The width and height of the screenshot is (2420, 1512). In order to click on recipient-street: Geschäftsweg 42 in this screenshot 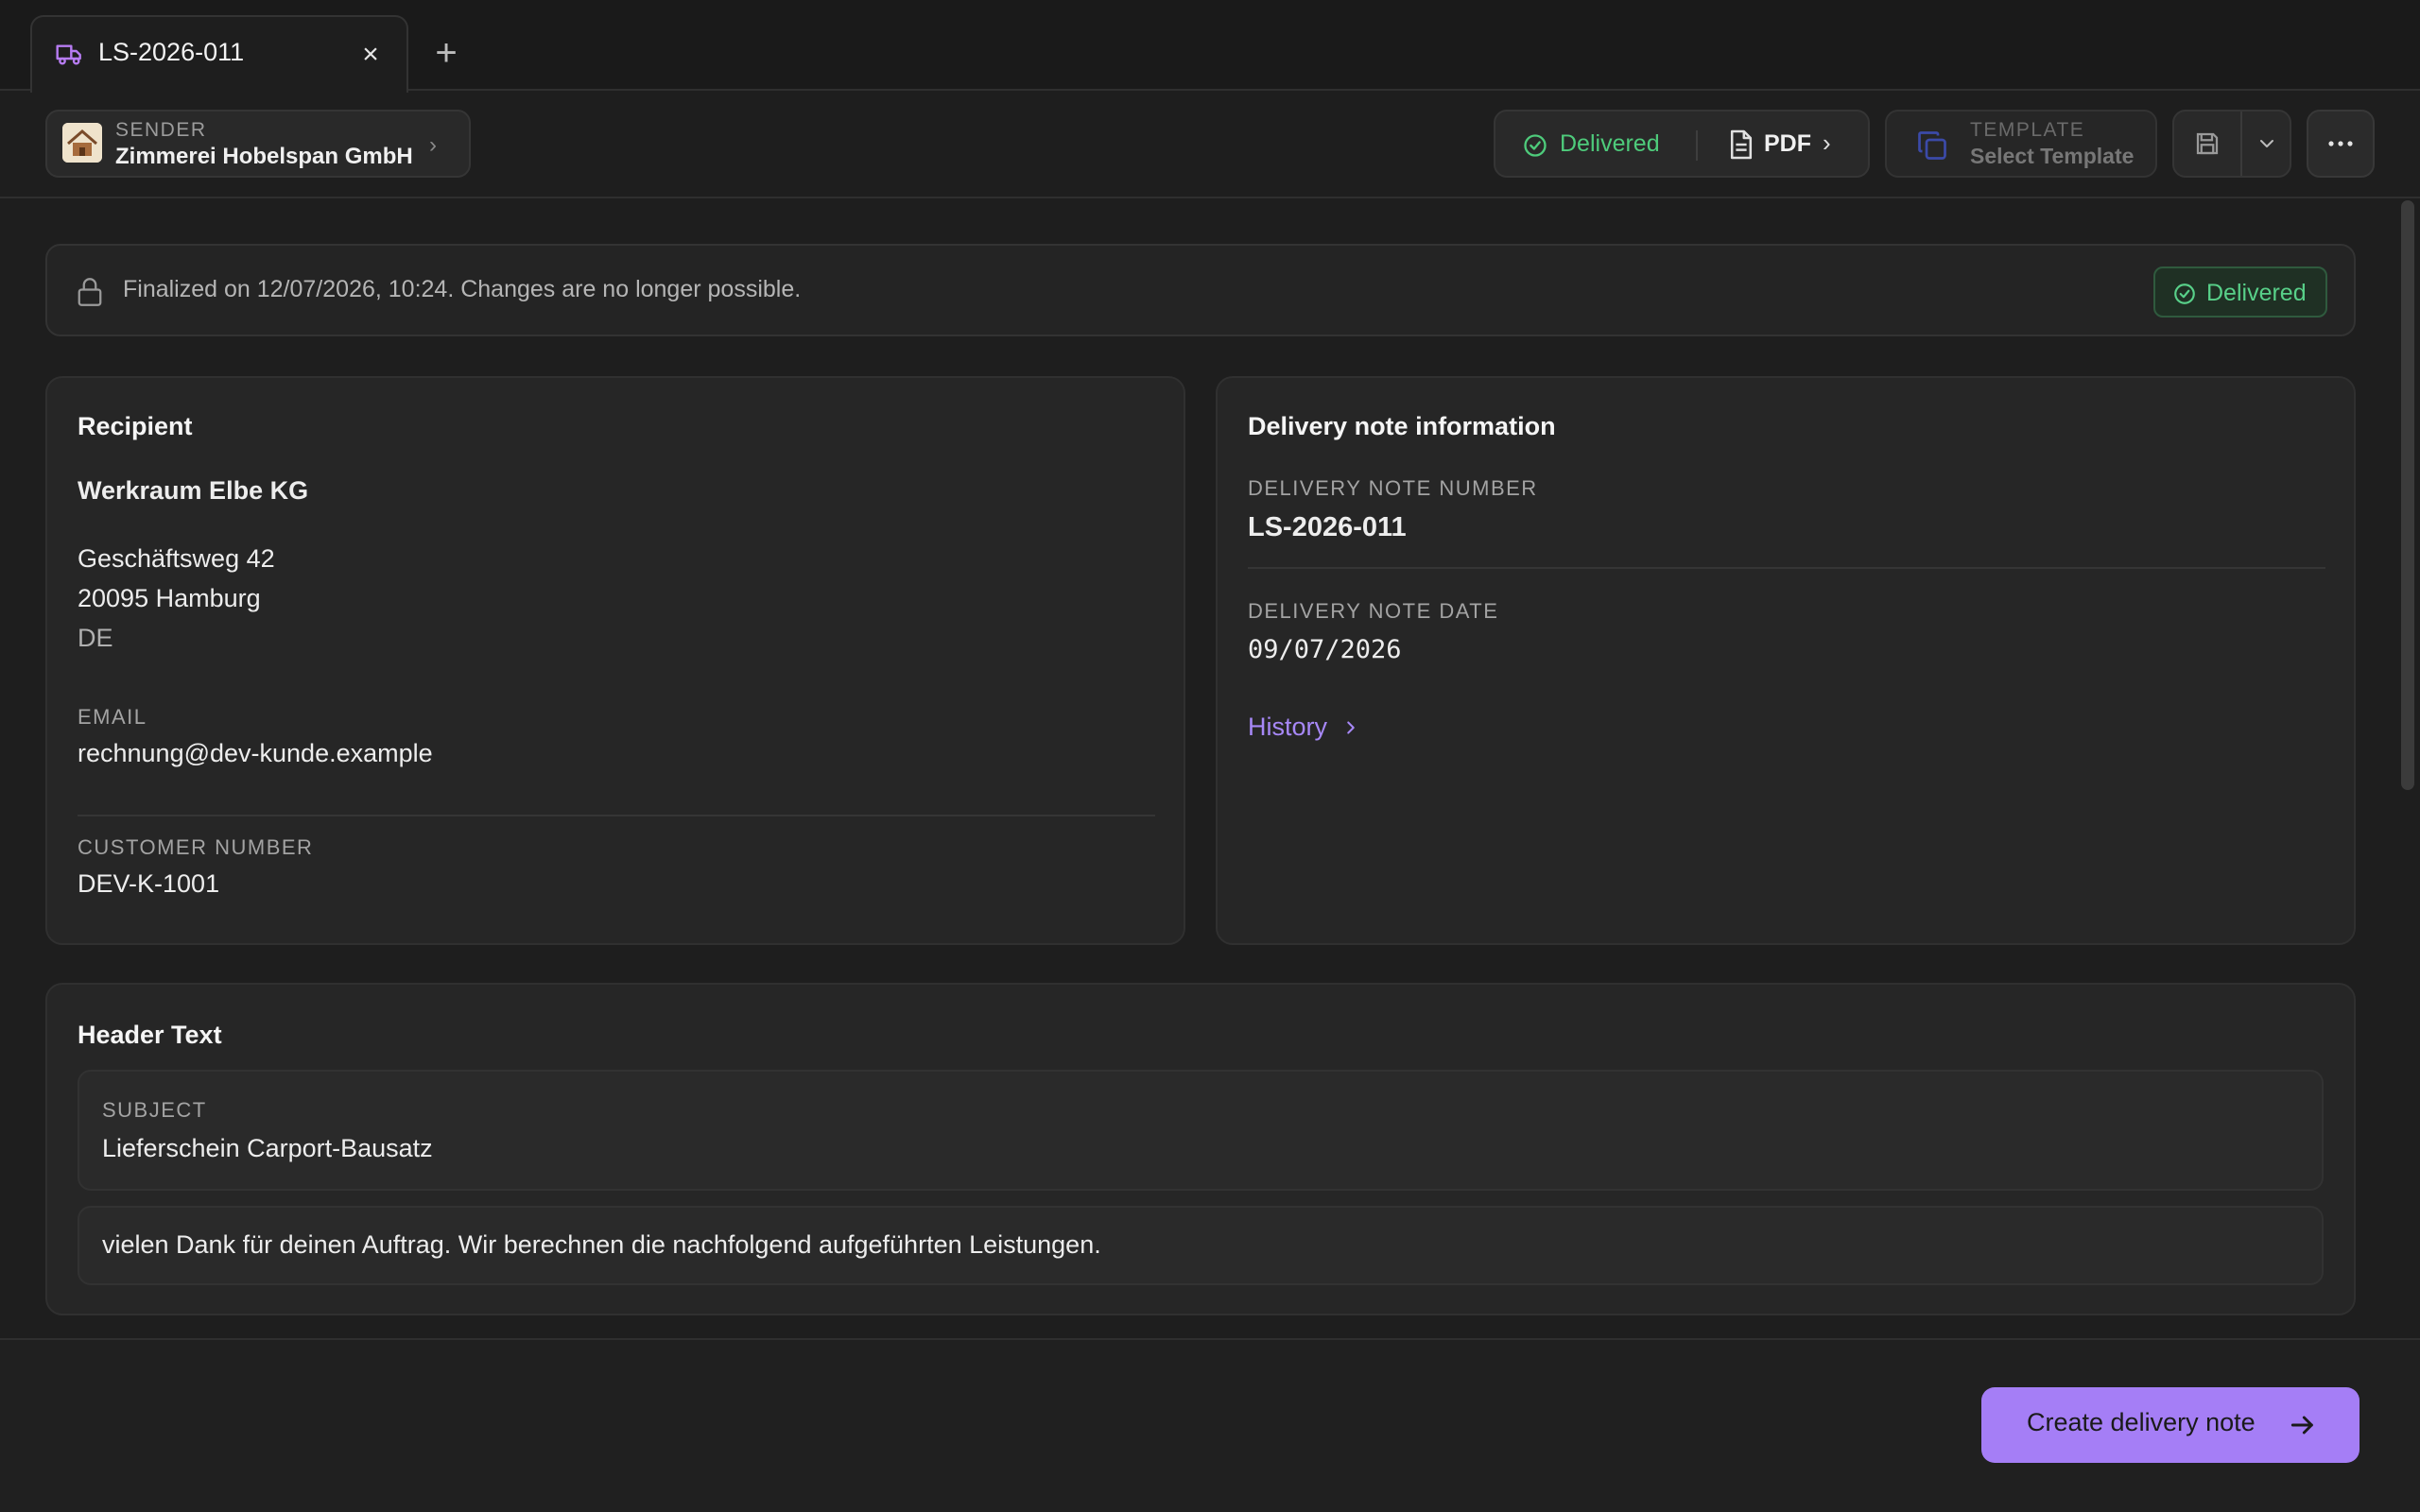, I will do `click(177, 558)`.